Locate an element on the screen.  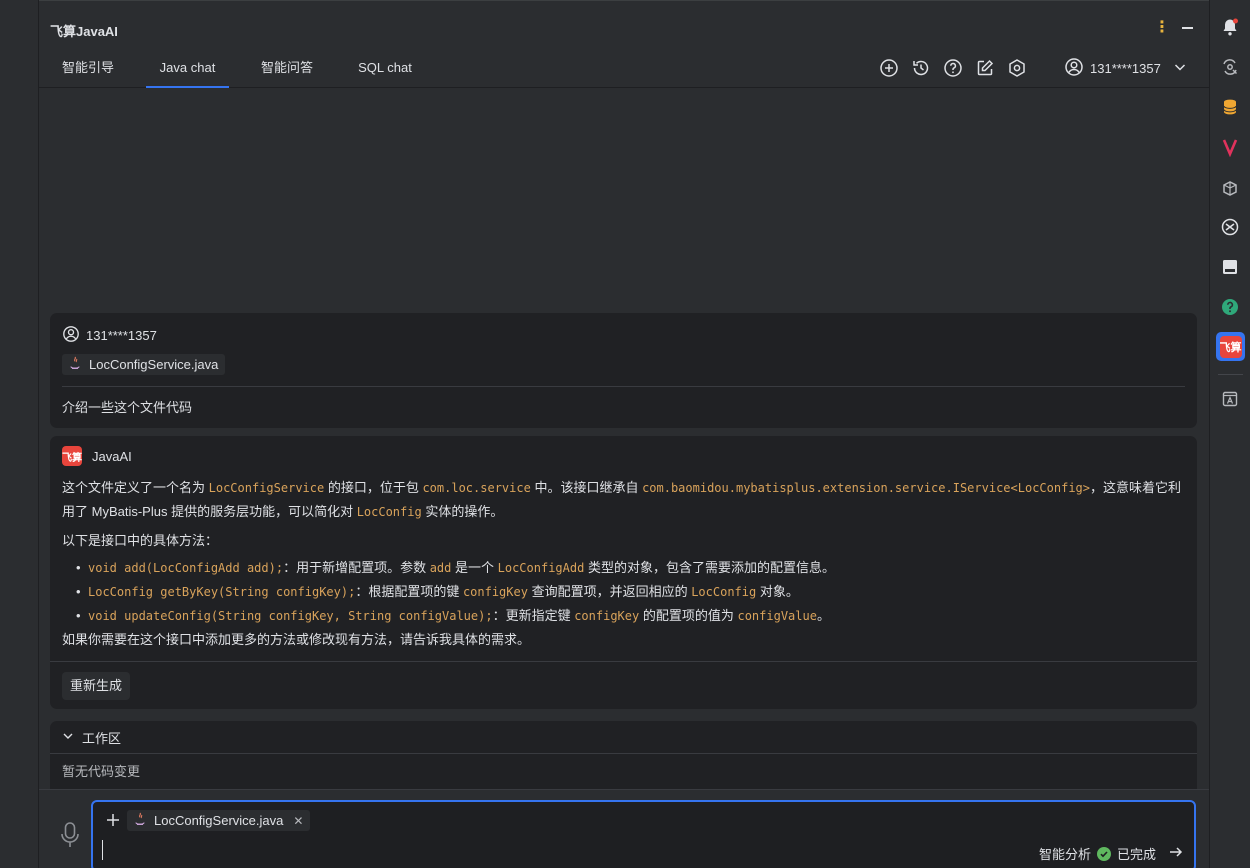
text-span: ：根据配置项的键 is located at coordinates (409, 591).